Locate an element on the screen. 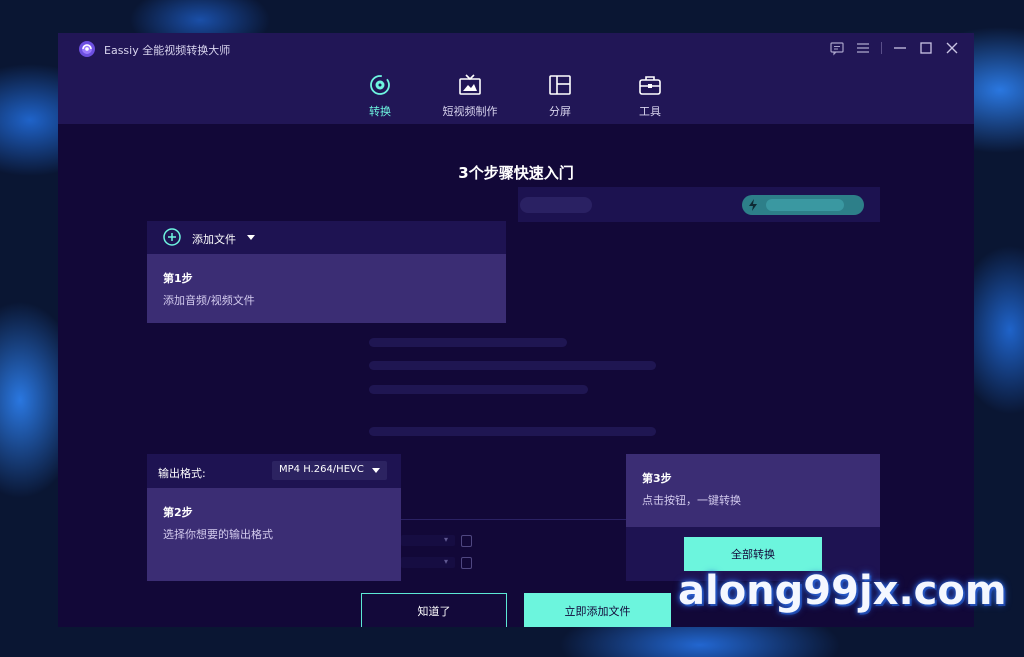 The image size is (1024, 657). step2-callout: 输出格式: MP4 H.264/HEVC 第2步 选择你想要的输出格式 is located at coordinates (274, 517).